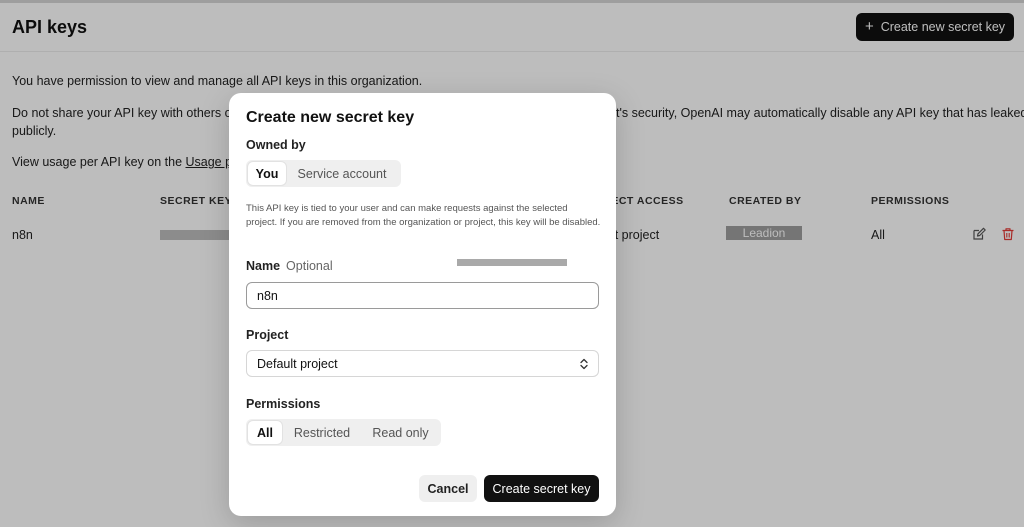  Describe the element at coordinates (297, 363) in the screenshot. I see `project-select-value: Default project` at that location.